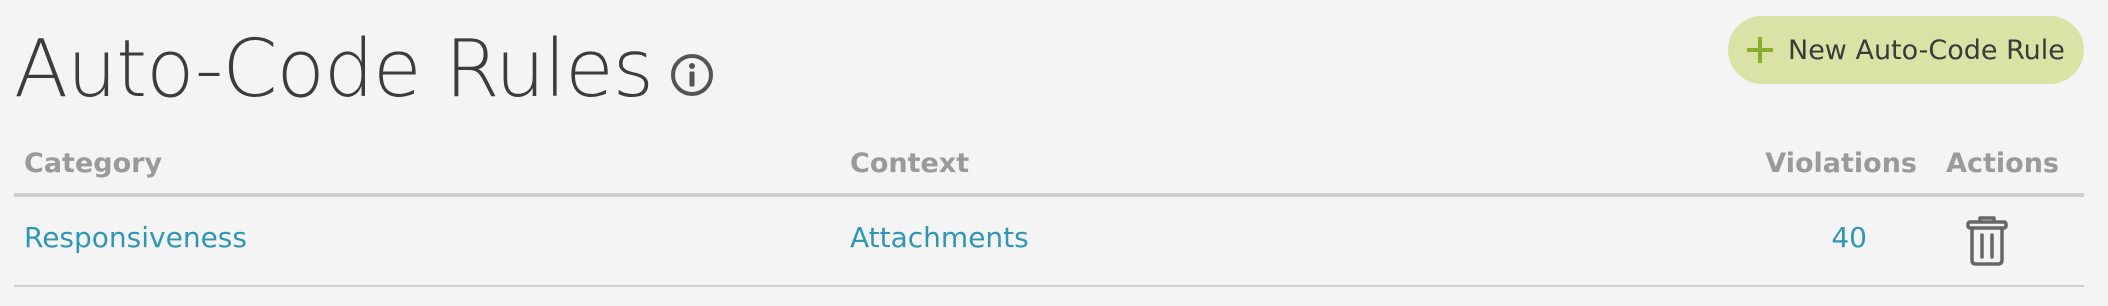  Describe the element at coordinates (939, 237) in the screenshot. I see `context-link: Attachments` at that location.